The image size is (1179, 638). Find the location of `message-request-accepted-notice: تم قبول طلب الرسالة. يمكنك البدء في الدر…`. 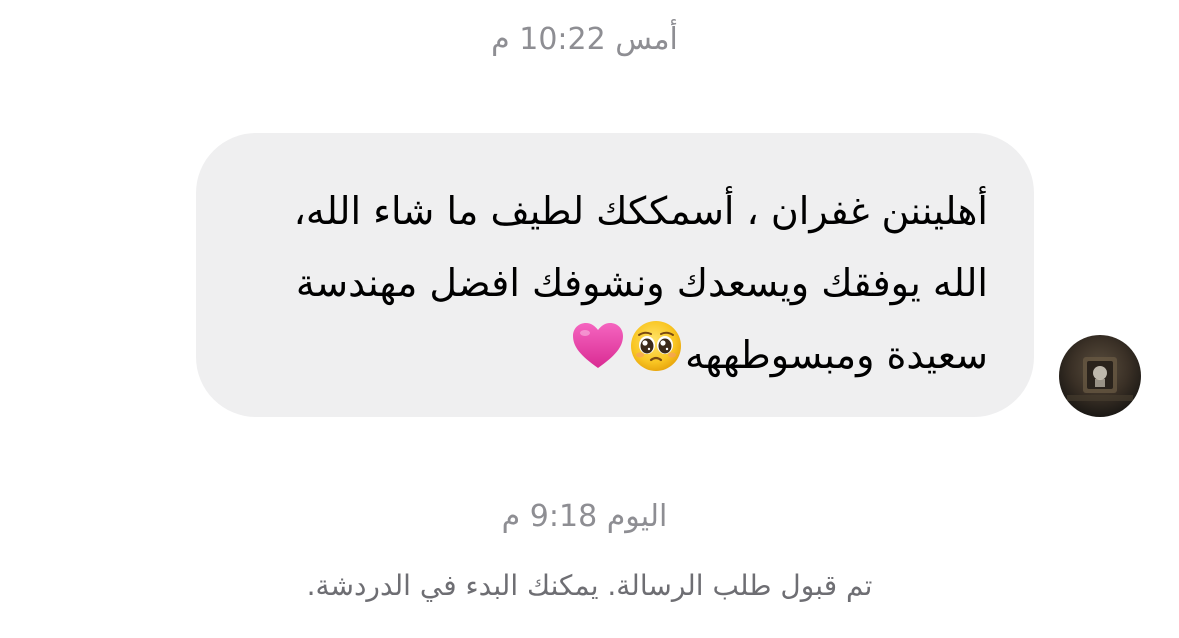

message-request-accepted-notice: تم قبول طلب الرسالة. يمكنك البدء في الدر… is located at coordinates (589, 585).